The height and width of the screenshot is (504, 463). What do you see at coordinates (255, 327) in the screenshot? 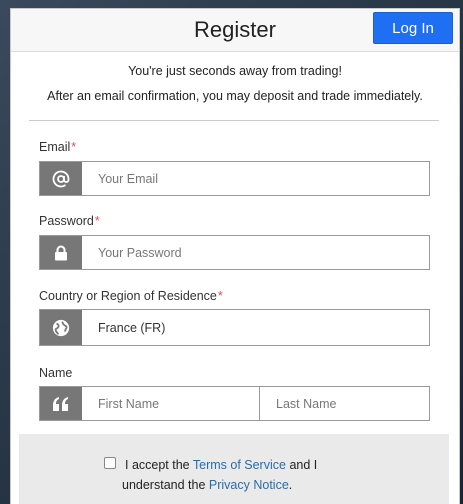
I see `country-select-value: France (FR)` at bounding box center [255, 327].